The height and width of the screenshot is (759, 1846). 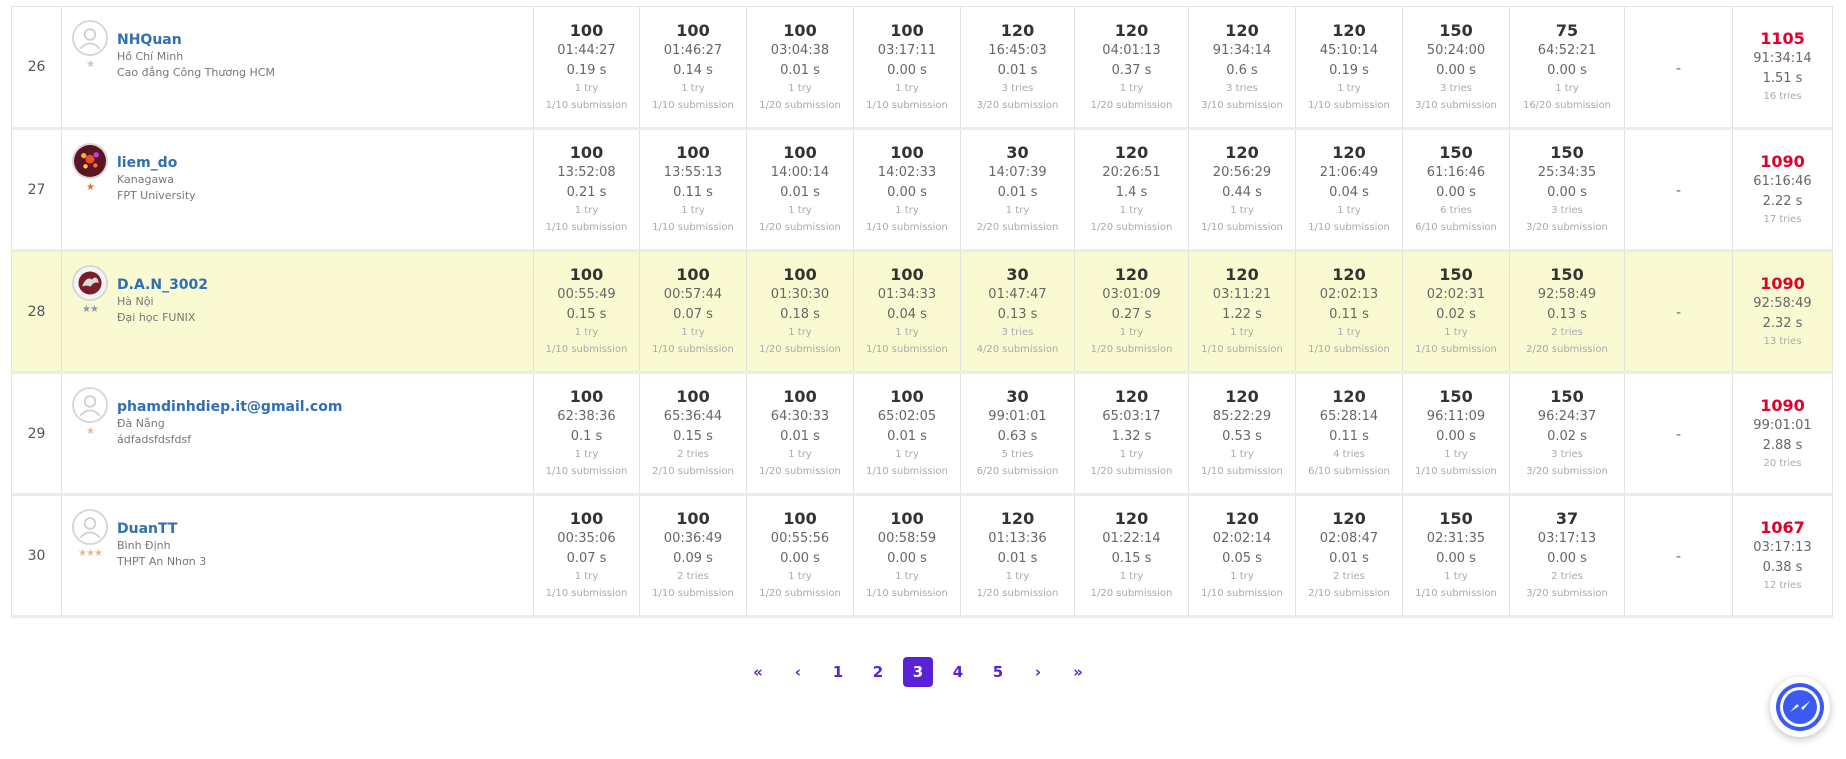 What do you see at coordinates (958, 672) in the screenshot?
I see `page-4-button: 4` at bounding box center [958, 672].